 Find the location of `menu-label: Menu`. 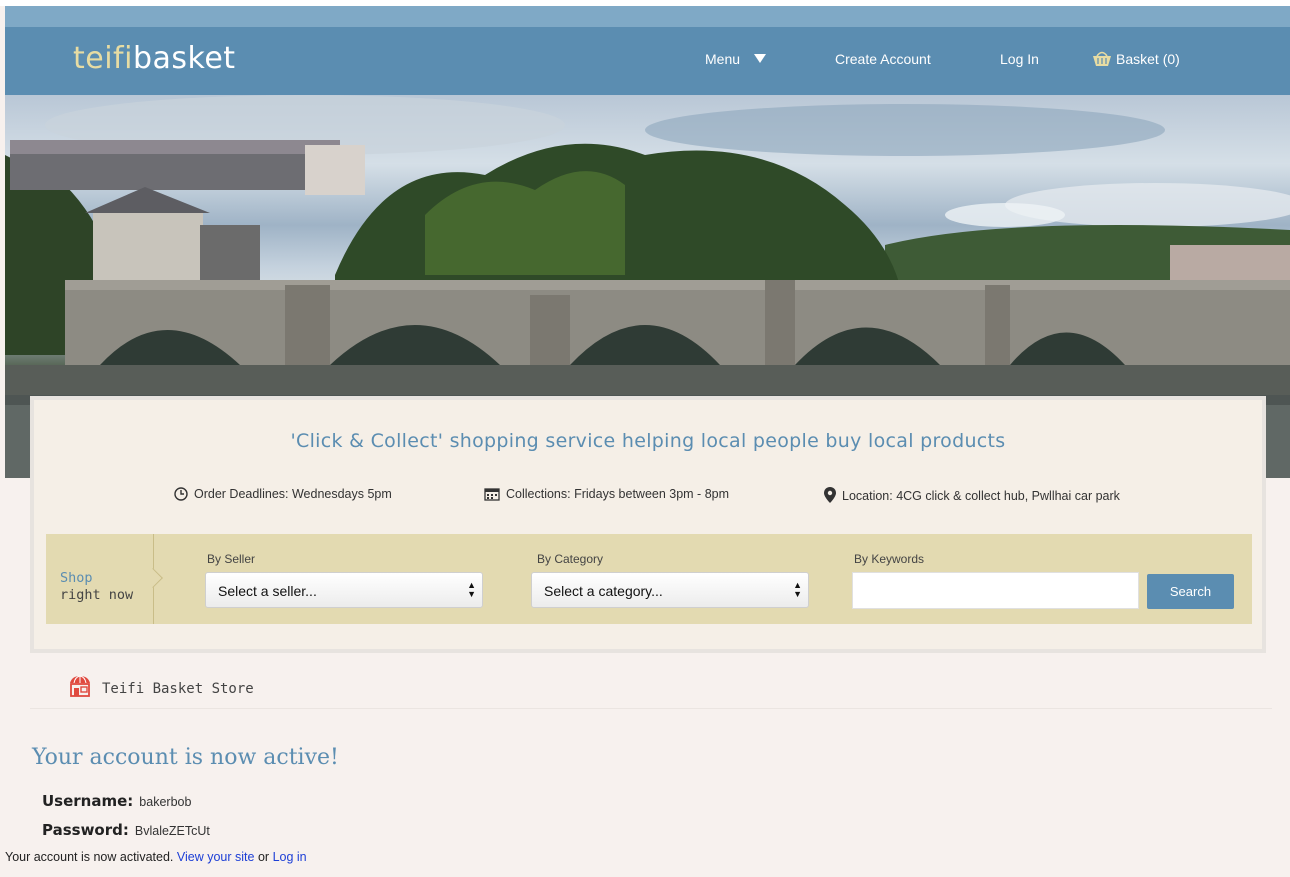

menu-label: Menu is located at coordinates (723, 59).